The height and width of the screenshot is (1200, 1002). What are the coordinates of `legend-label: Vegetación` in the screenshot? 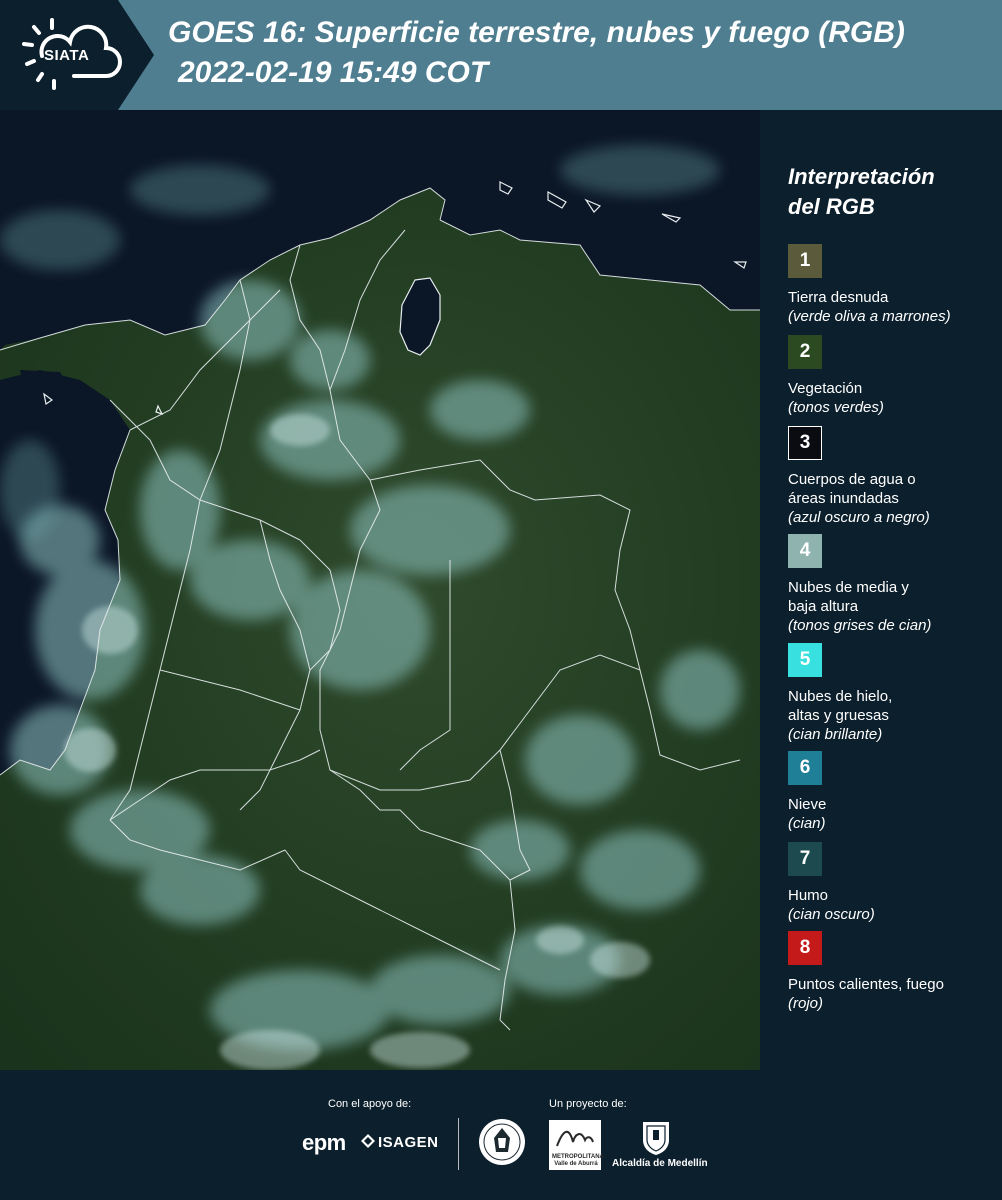 It's located at (825, 388).